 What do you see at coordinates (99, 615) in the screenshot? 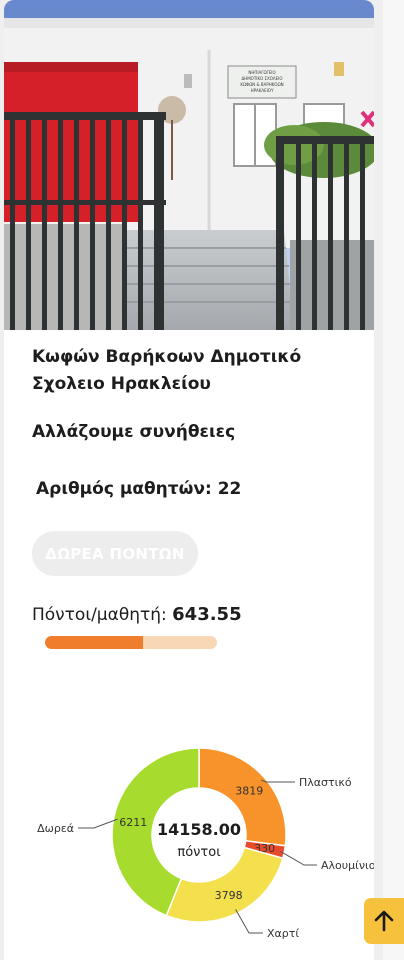
I see `points-per-student-label: Πόντοι/μαθητή:` at bounding box center [99, 615].